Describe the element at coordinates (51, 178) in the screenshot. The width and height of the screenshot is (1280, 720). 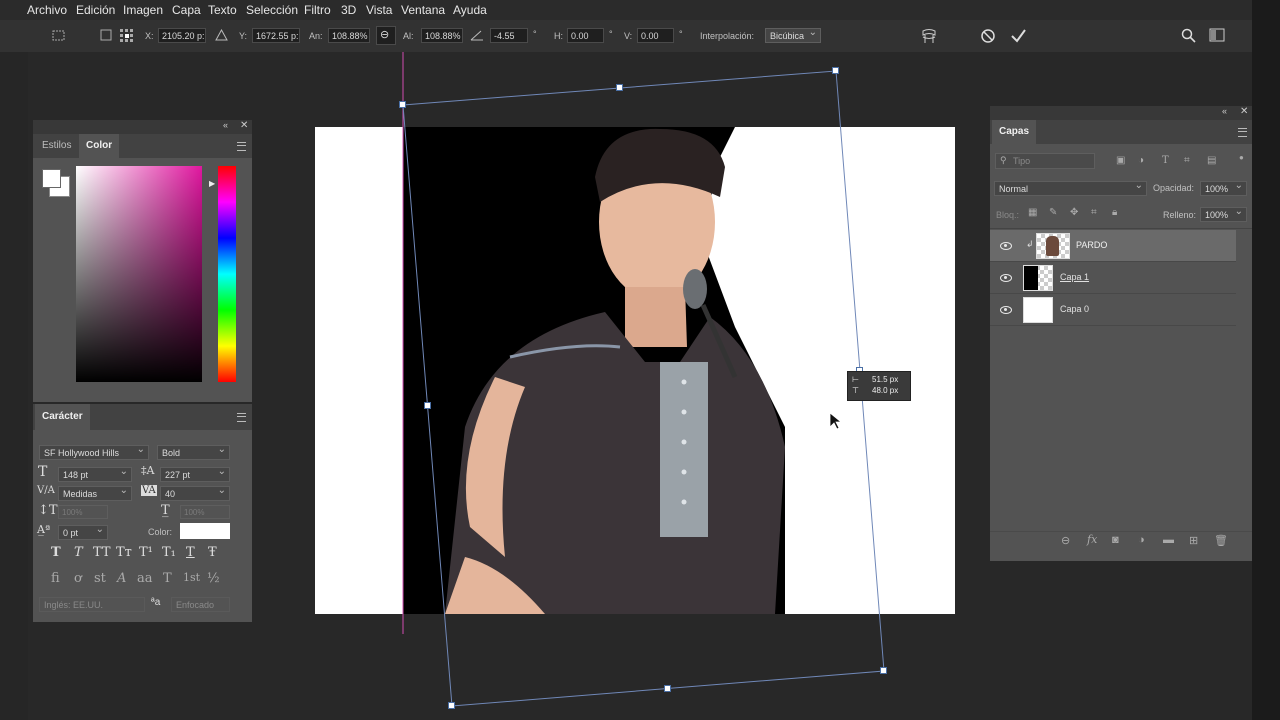
I see `foreground-swatch` at that location.